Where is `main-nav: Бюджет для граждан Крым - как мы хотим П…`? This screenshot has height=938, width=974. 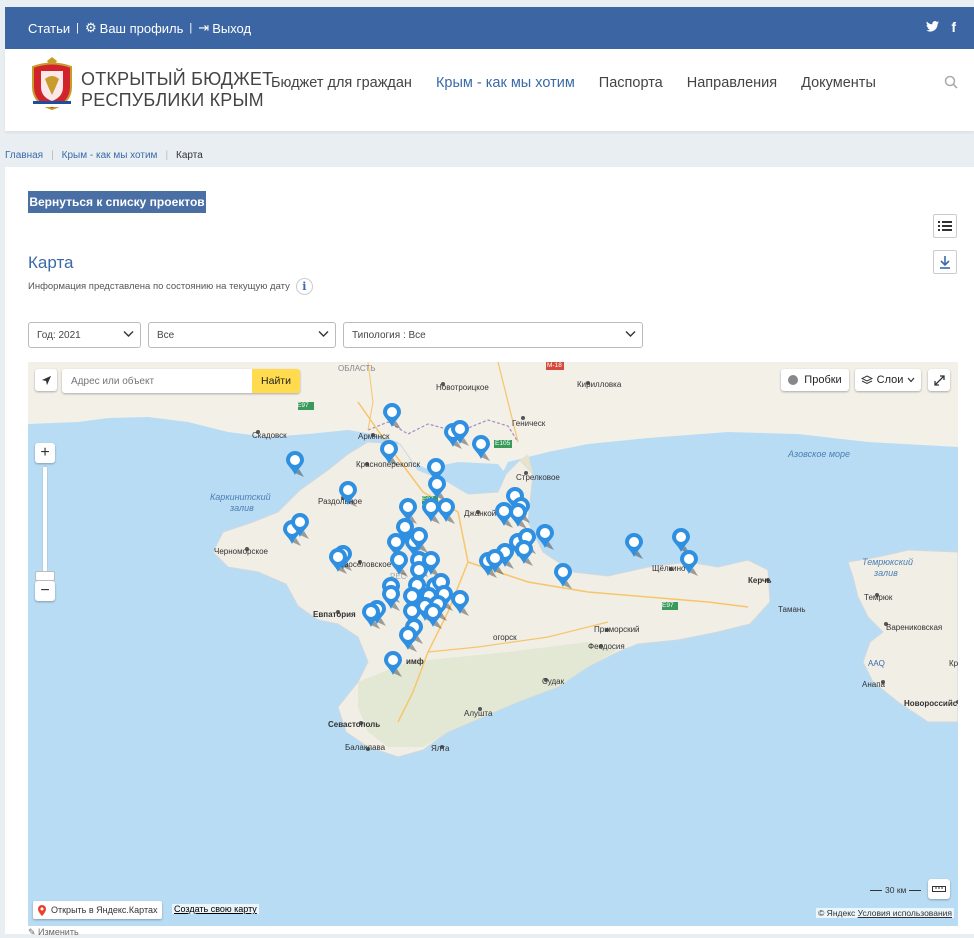
main-nav: Бюджет для граждан Крым - как мы хотим П… is located at coordinates (573, 83).